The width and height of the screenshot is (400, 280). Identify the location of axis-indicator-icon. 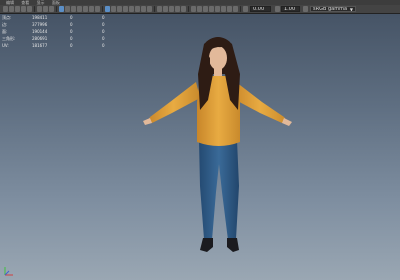
(8, 271).